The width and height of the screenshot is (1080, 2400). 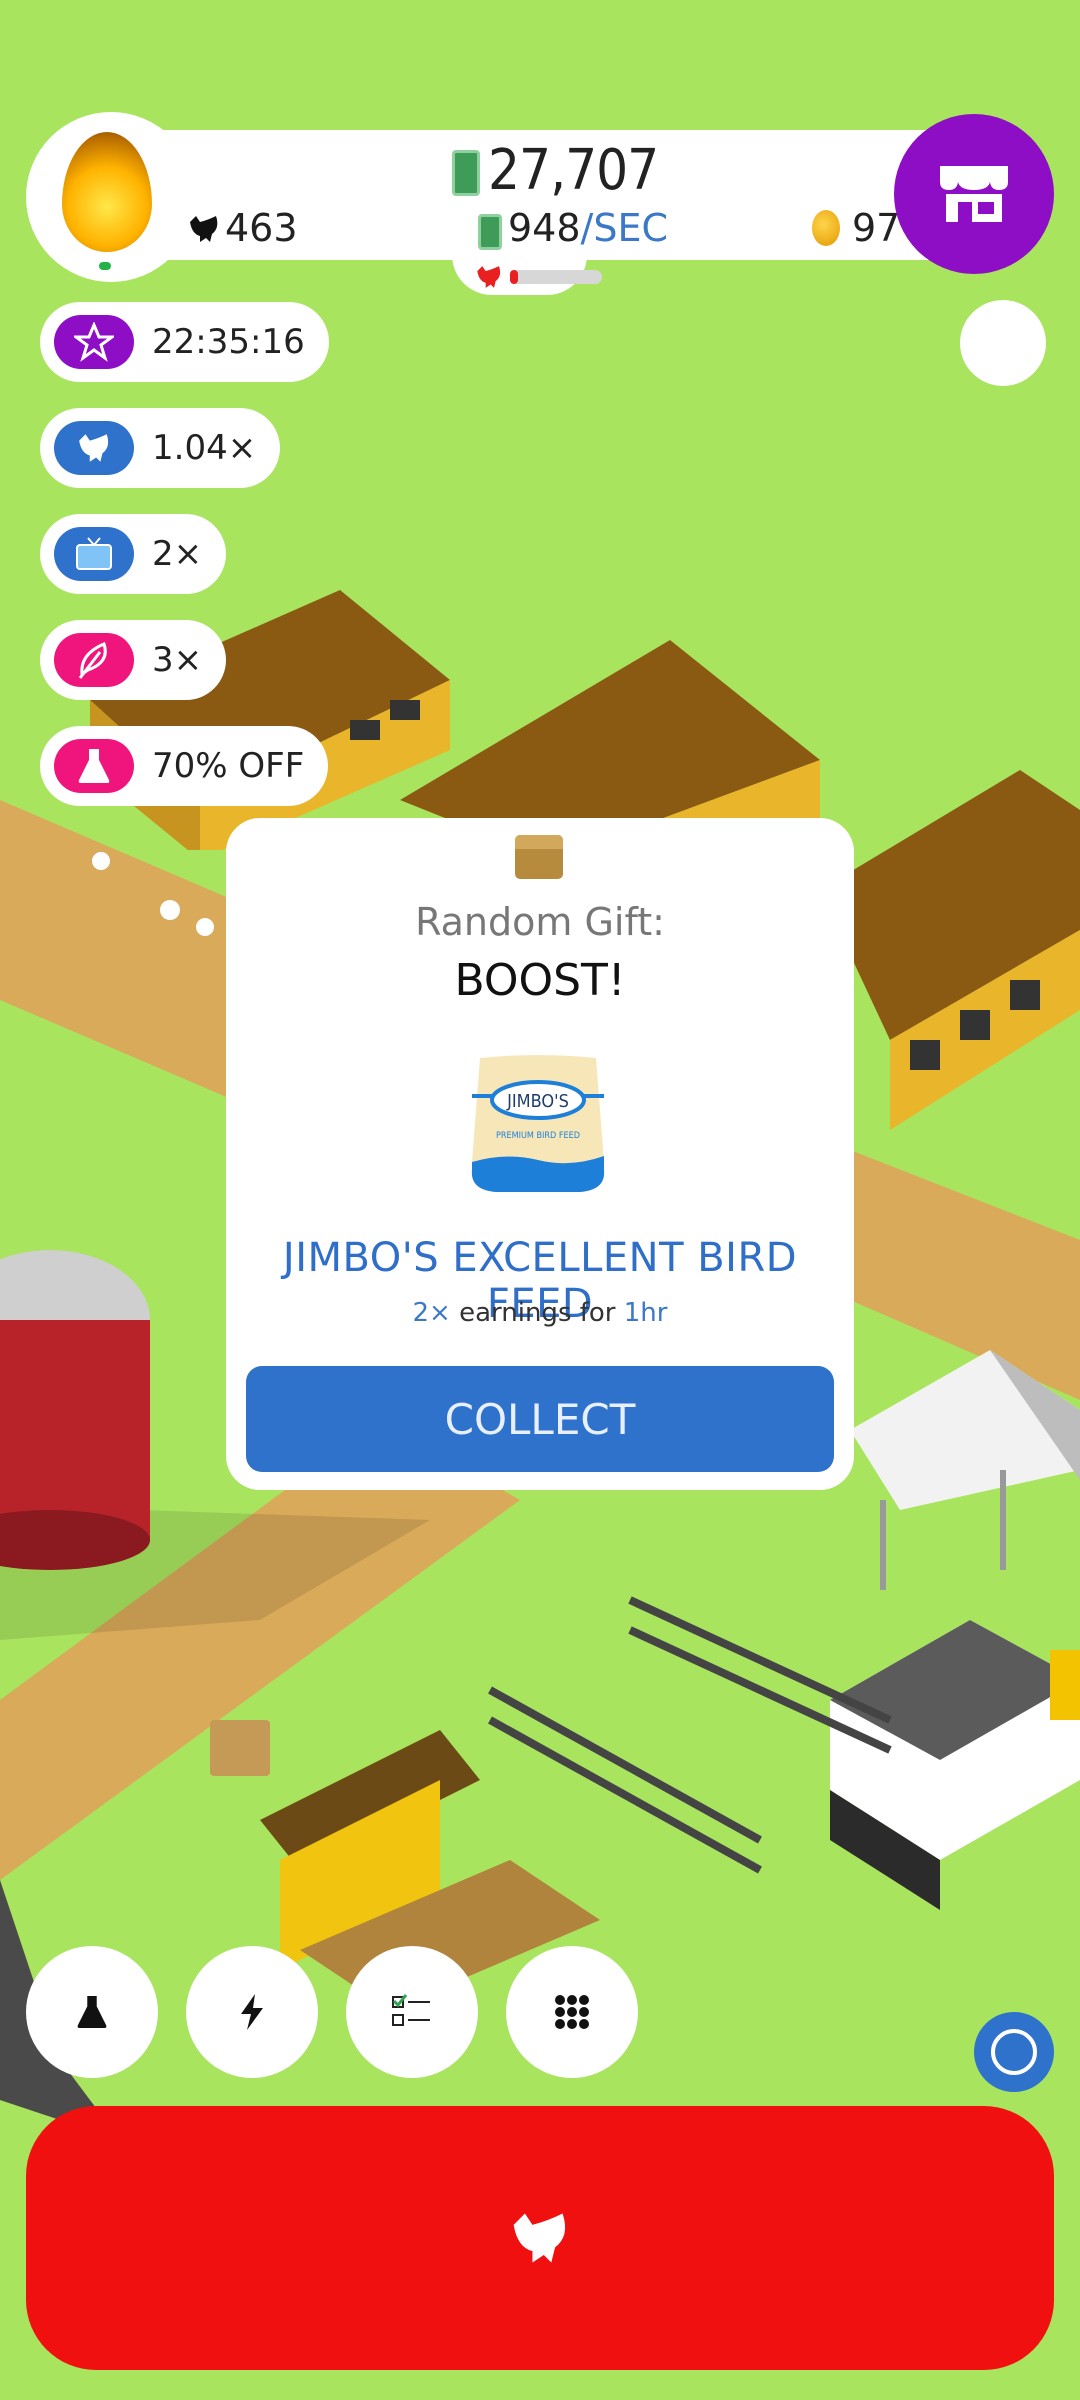 I want to click on chicken-count: 463, so click(x=261, y=228).